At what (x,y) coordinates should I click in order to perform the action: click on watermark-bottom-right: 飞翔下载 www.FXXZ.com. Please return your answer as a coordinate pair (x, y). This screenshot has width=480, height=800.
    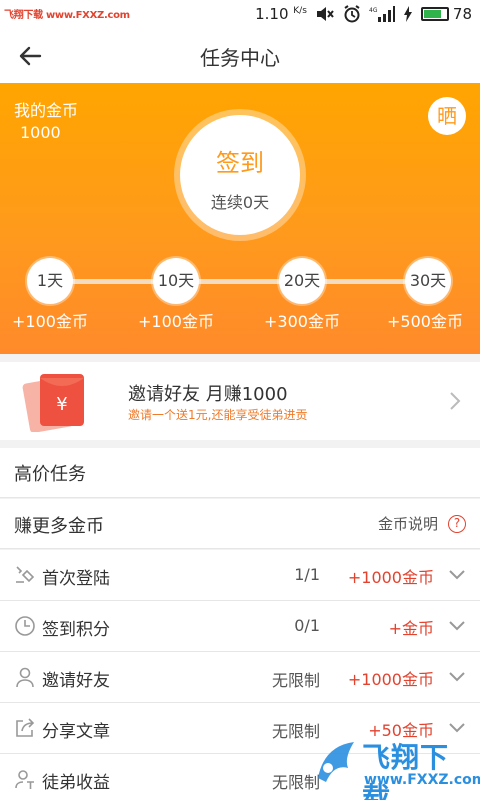
    Looking at the image, I should click on (397, 767).